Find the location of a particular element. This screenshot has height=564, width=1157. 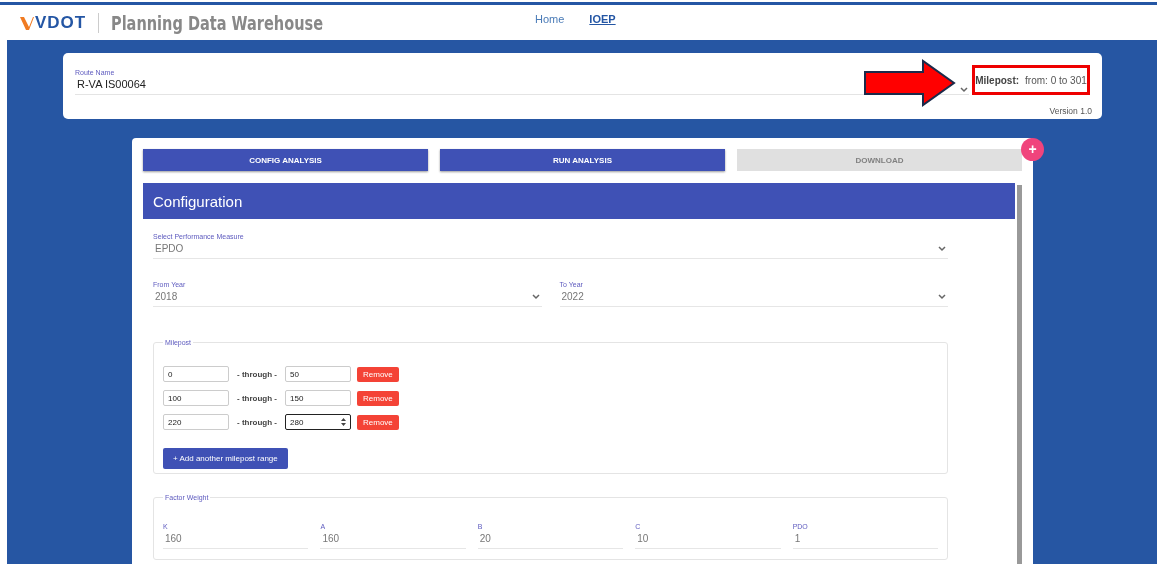

add-button: + is located at coordinates (1032, 149).